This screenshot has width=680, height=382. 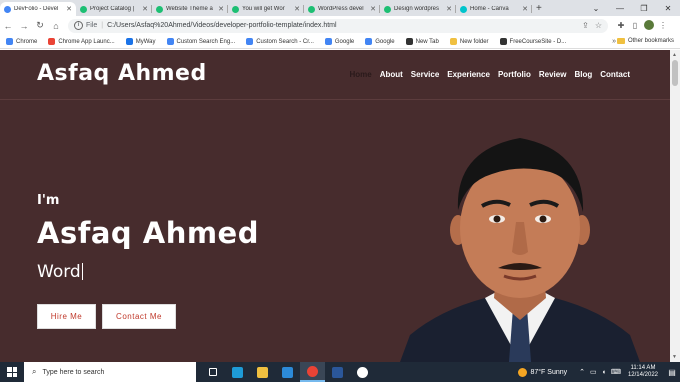 I want to click on taskbar-app-edge, so click(x=237, y=372).